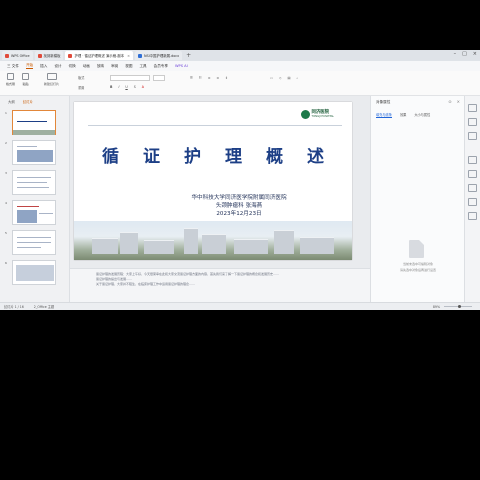 Image resolution: width=480 pixels, height=480 pixels. What do you see at coordinates (128, 66) in the screenshot?
I see `menu-view: 视图` at bounding box center [128, 66].